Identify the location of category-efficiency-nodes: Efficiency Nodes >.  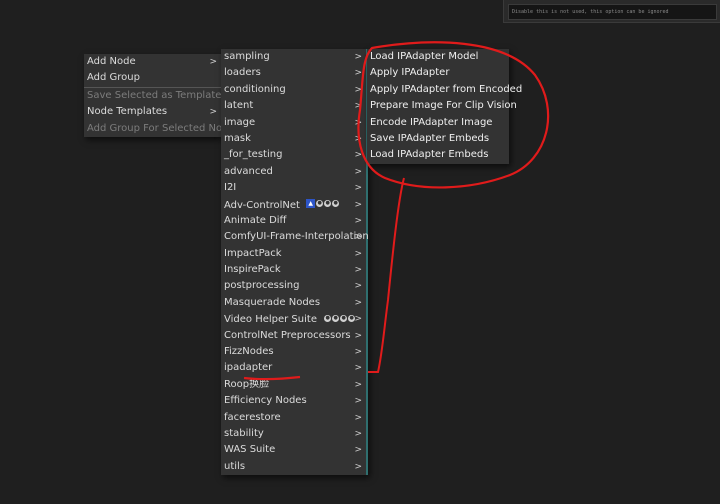
(294, 401).